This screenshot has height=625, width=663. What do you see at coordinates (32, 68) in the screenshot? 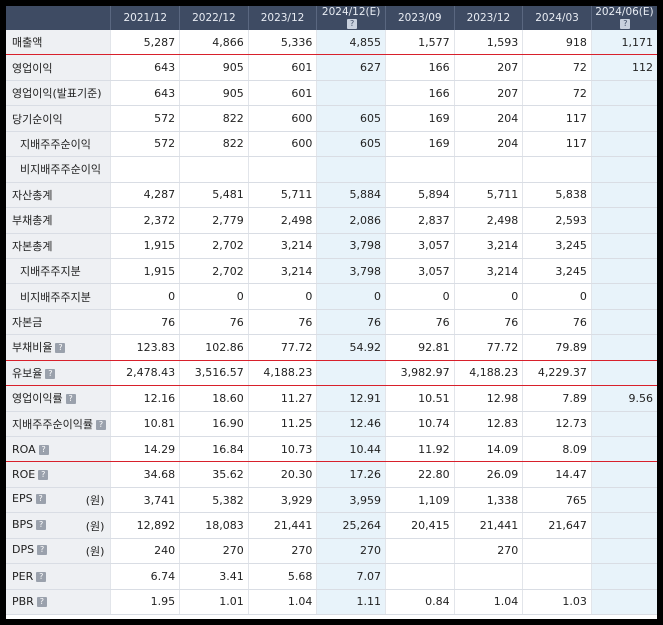
I see `row-label: 영업이익` at bounding box center [32, 68].